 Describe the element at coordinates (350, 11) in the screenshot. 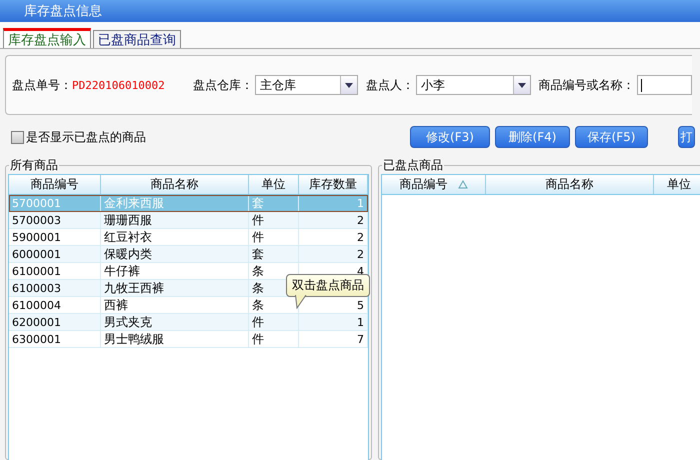

I see `window-title: 库存盘点信息` at that location.